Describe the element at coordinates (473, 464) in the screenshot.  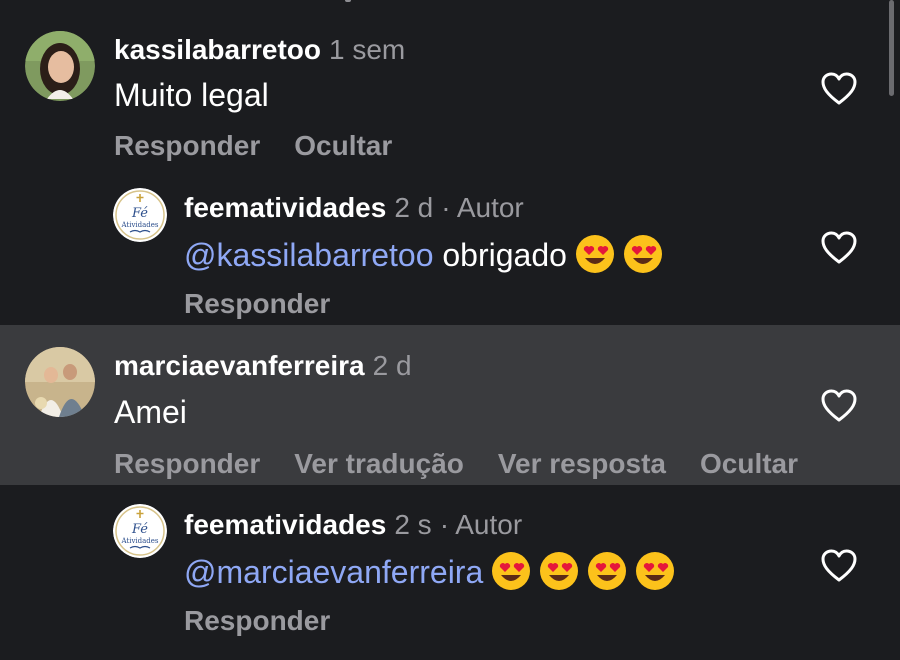
I see `comment-actions: Responder Ver tradução Ver resposta Ocultar` at that location.